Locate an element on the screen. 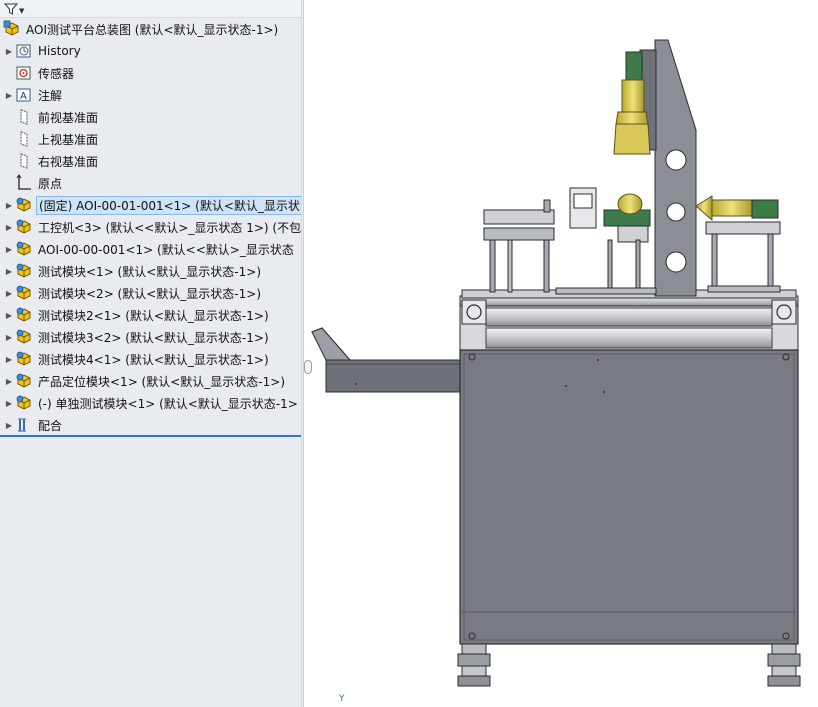 This screenshot has width=818, height=707. history-icon is located at coordinates (24, 51).